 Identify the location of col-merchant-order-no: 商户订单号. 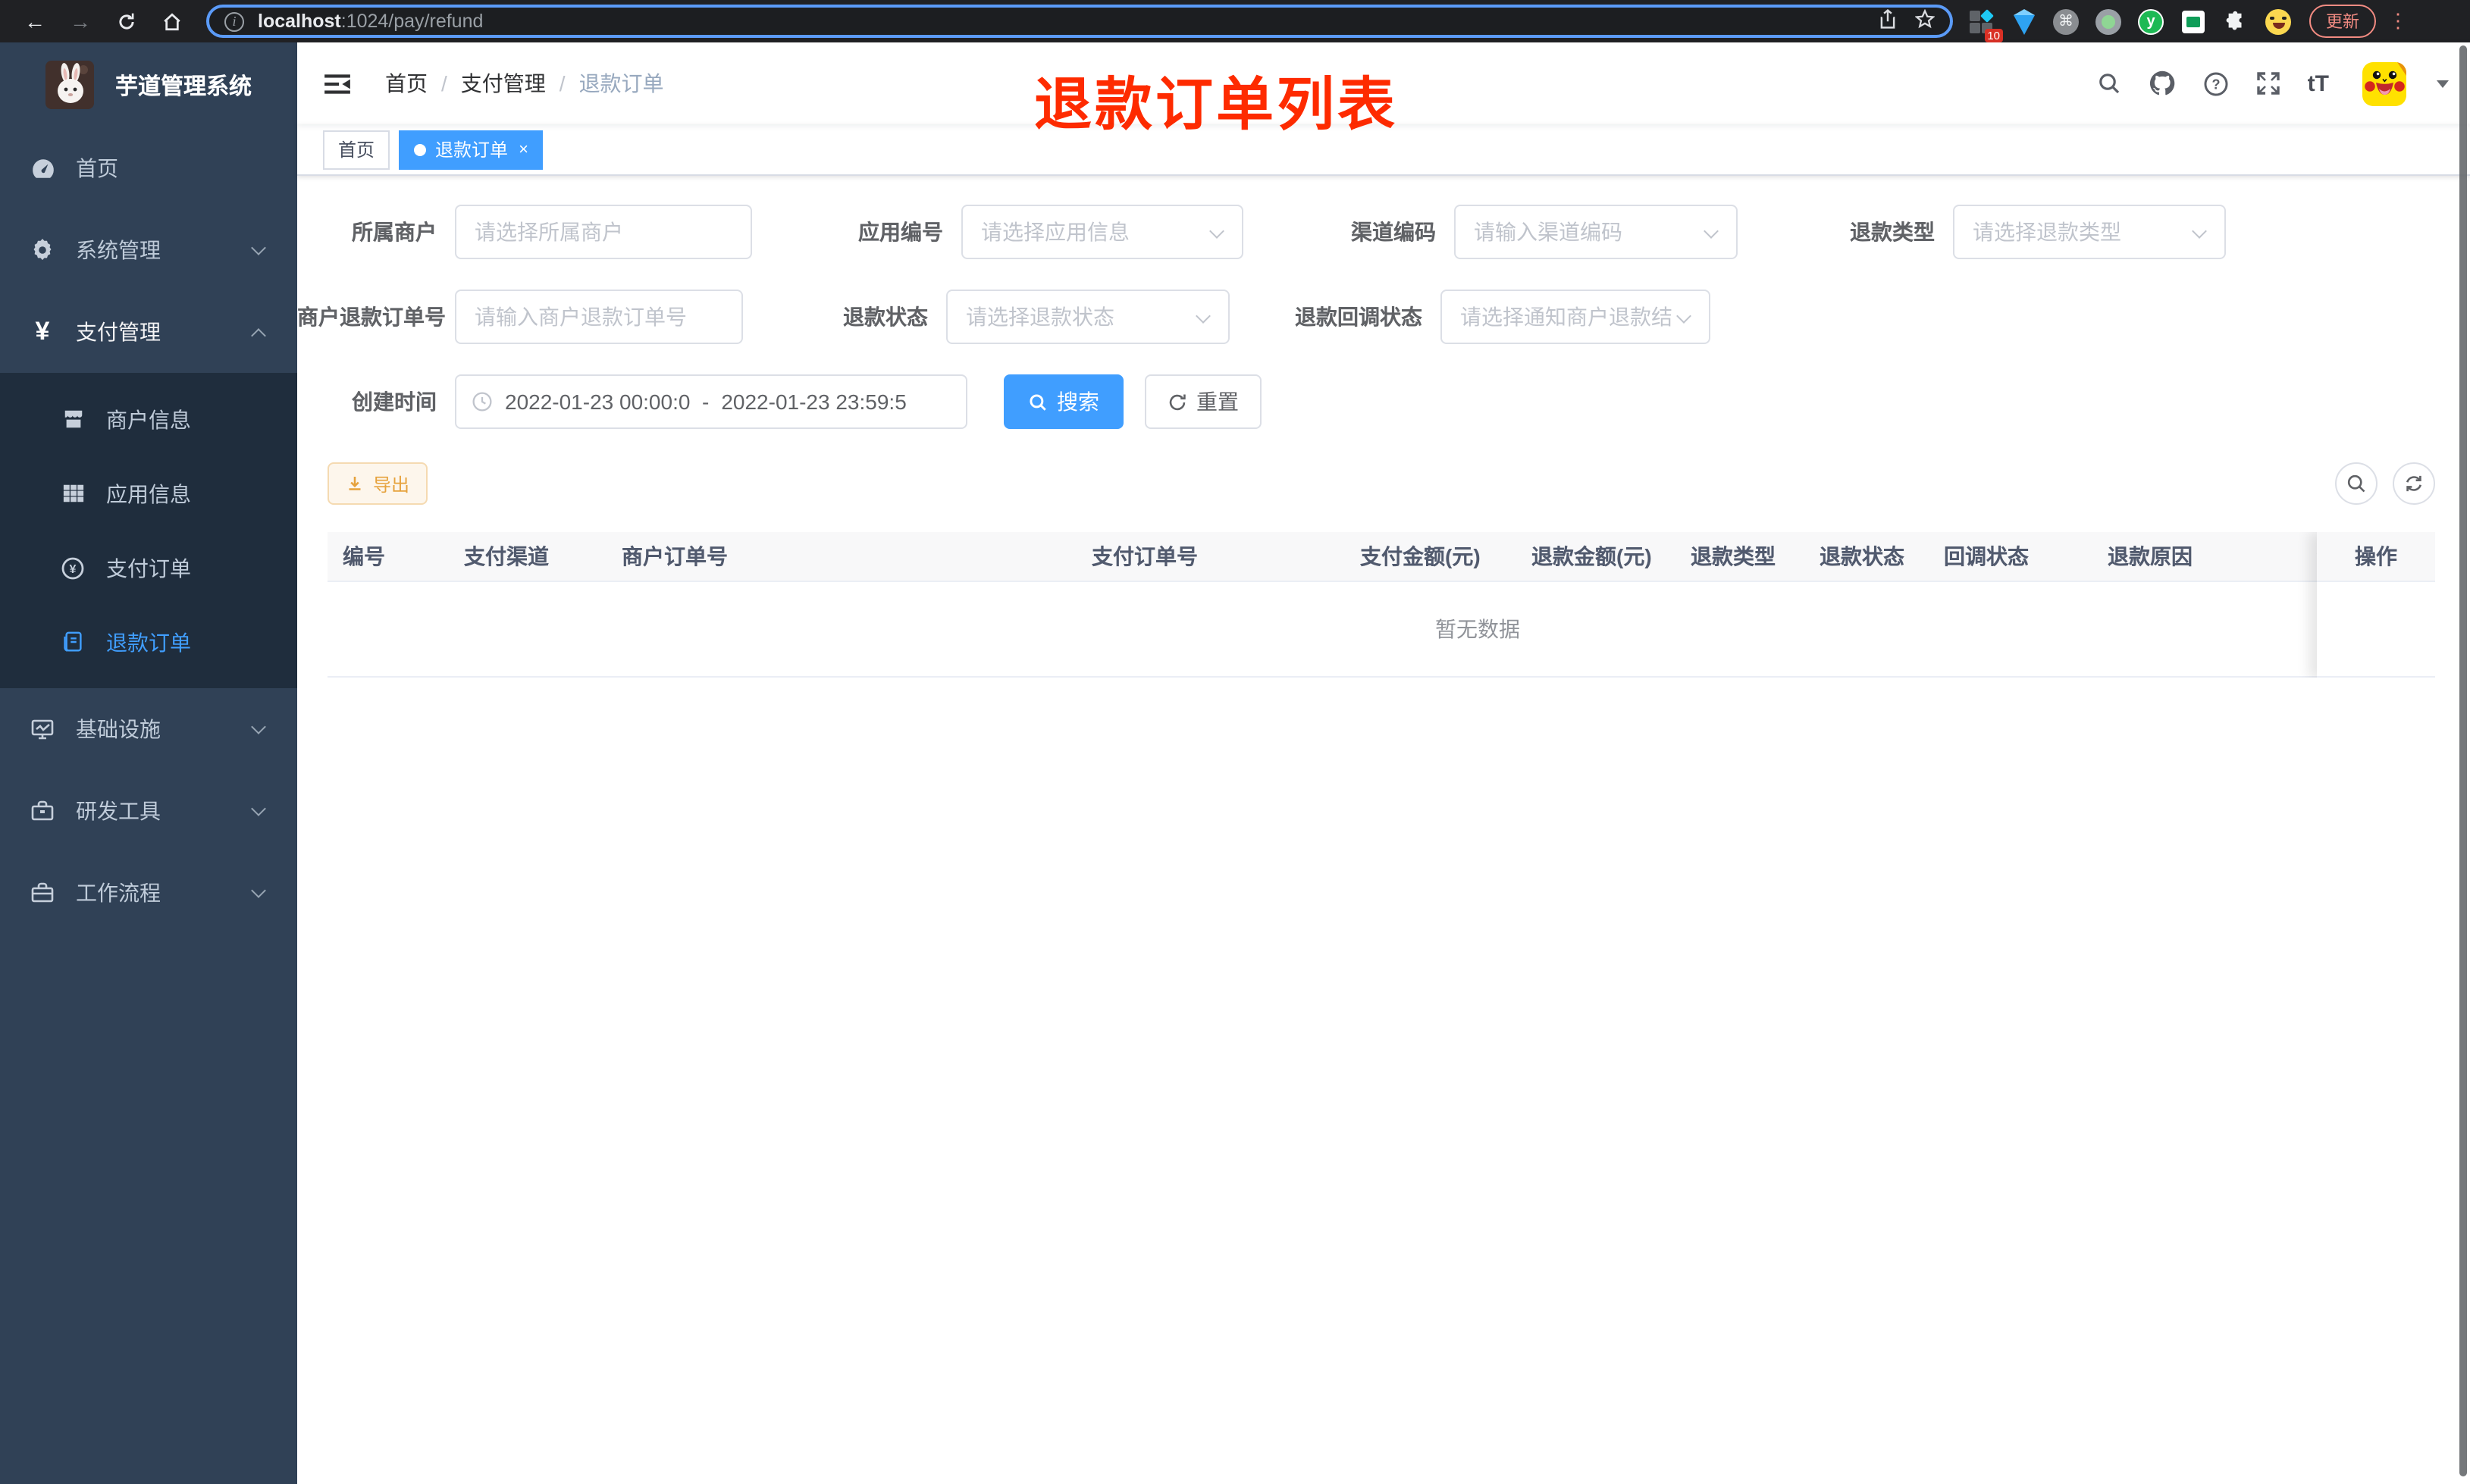
(675, 556).